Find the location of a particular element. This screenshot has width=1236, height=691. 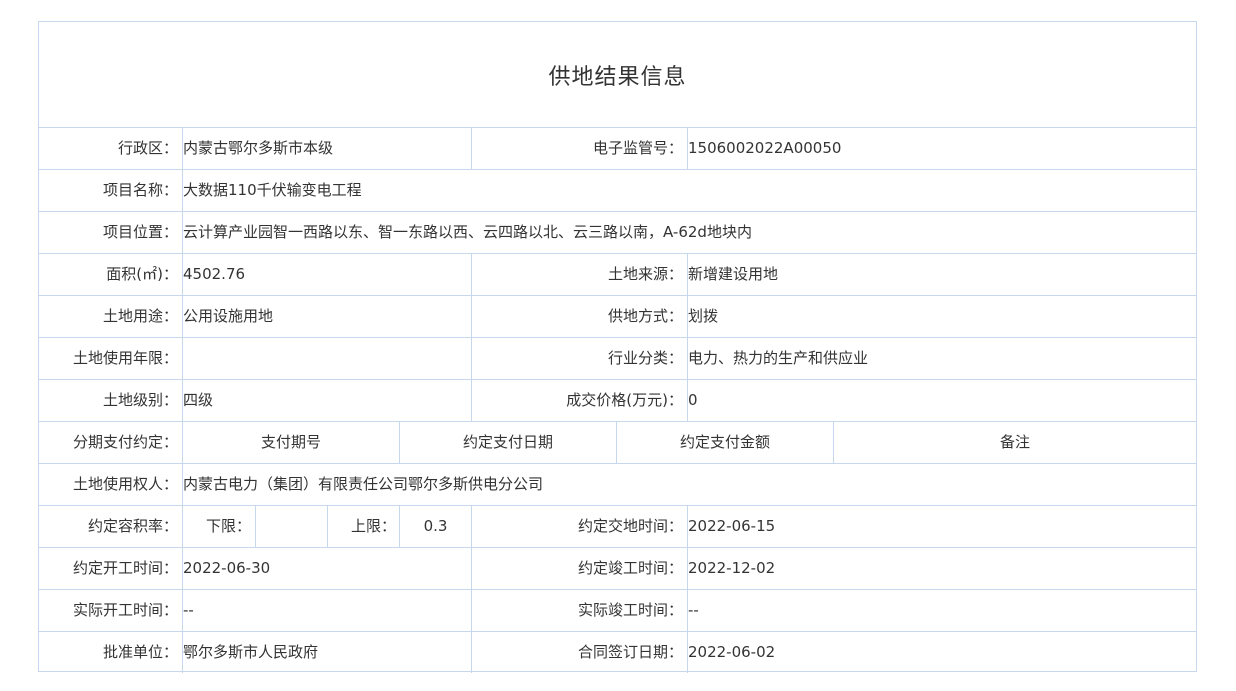

label-agreed-delivery-date: 约定交地时间： is located at coordinates (630, 526).